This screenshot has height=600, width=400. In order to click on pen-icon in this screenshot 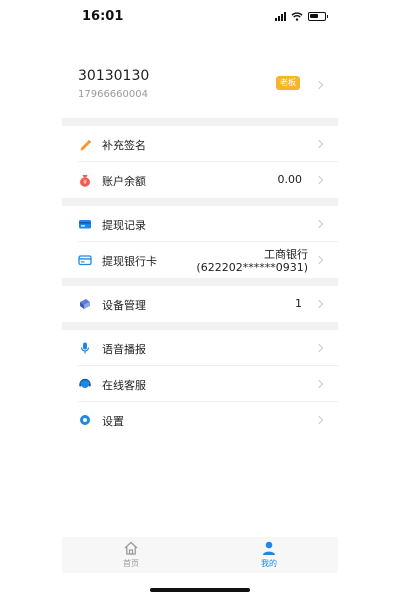, I will do `click(85, 145)`.